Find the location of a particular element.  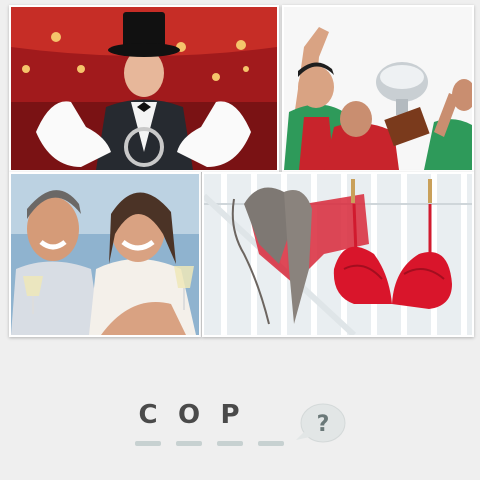

answer-letter: P is located at coordinates (230, 415).